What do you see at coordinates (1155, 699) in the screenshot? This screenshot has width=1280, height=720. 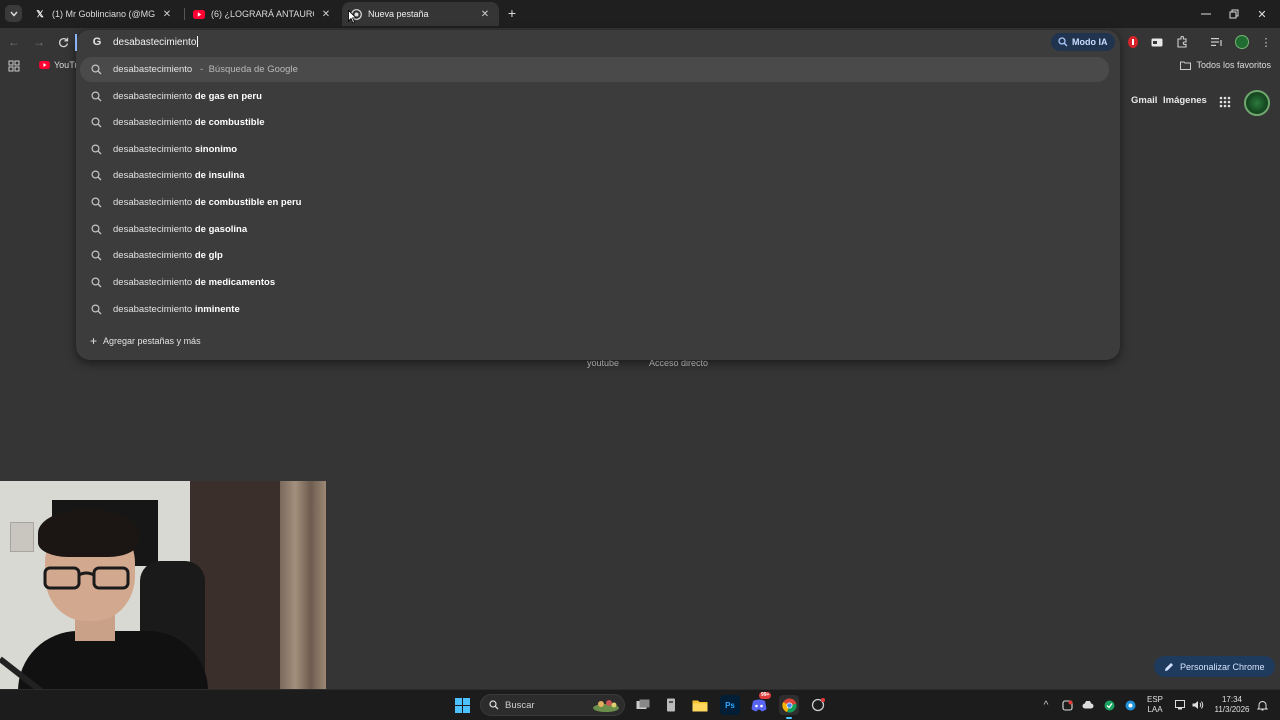 I see `language-code: ESP` at bounding box center [1155, 699].